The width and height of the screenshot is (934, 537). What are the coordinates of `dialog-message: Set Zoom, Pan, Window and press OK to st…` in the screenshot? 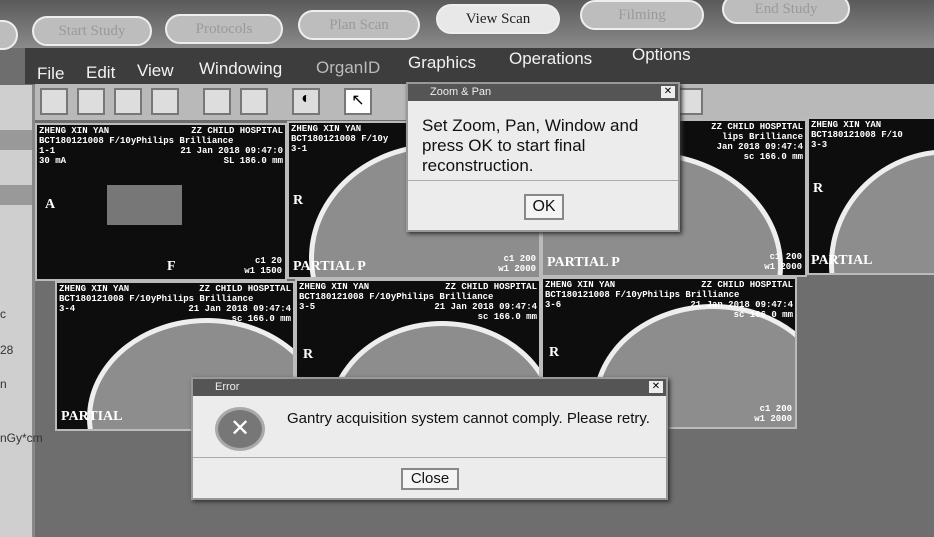 It's located at (530, 145).